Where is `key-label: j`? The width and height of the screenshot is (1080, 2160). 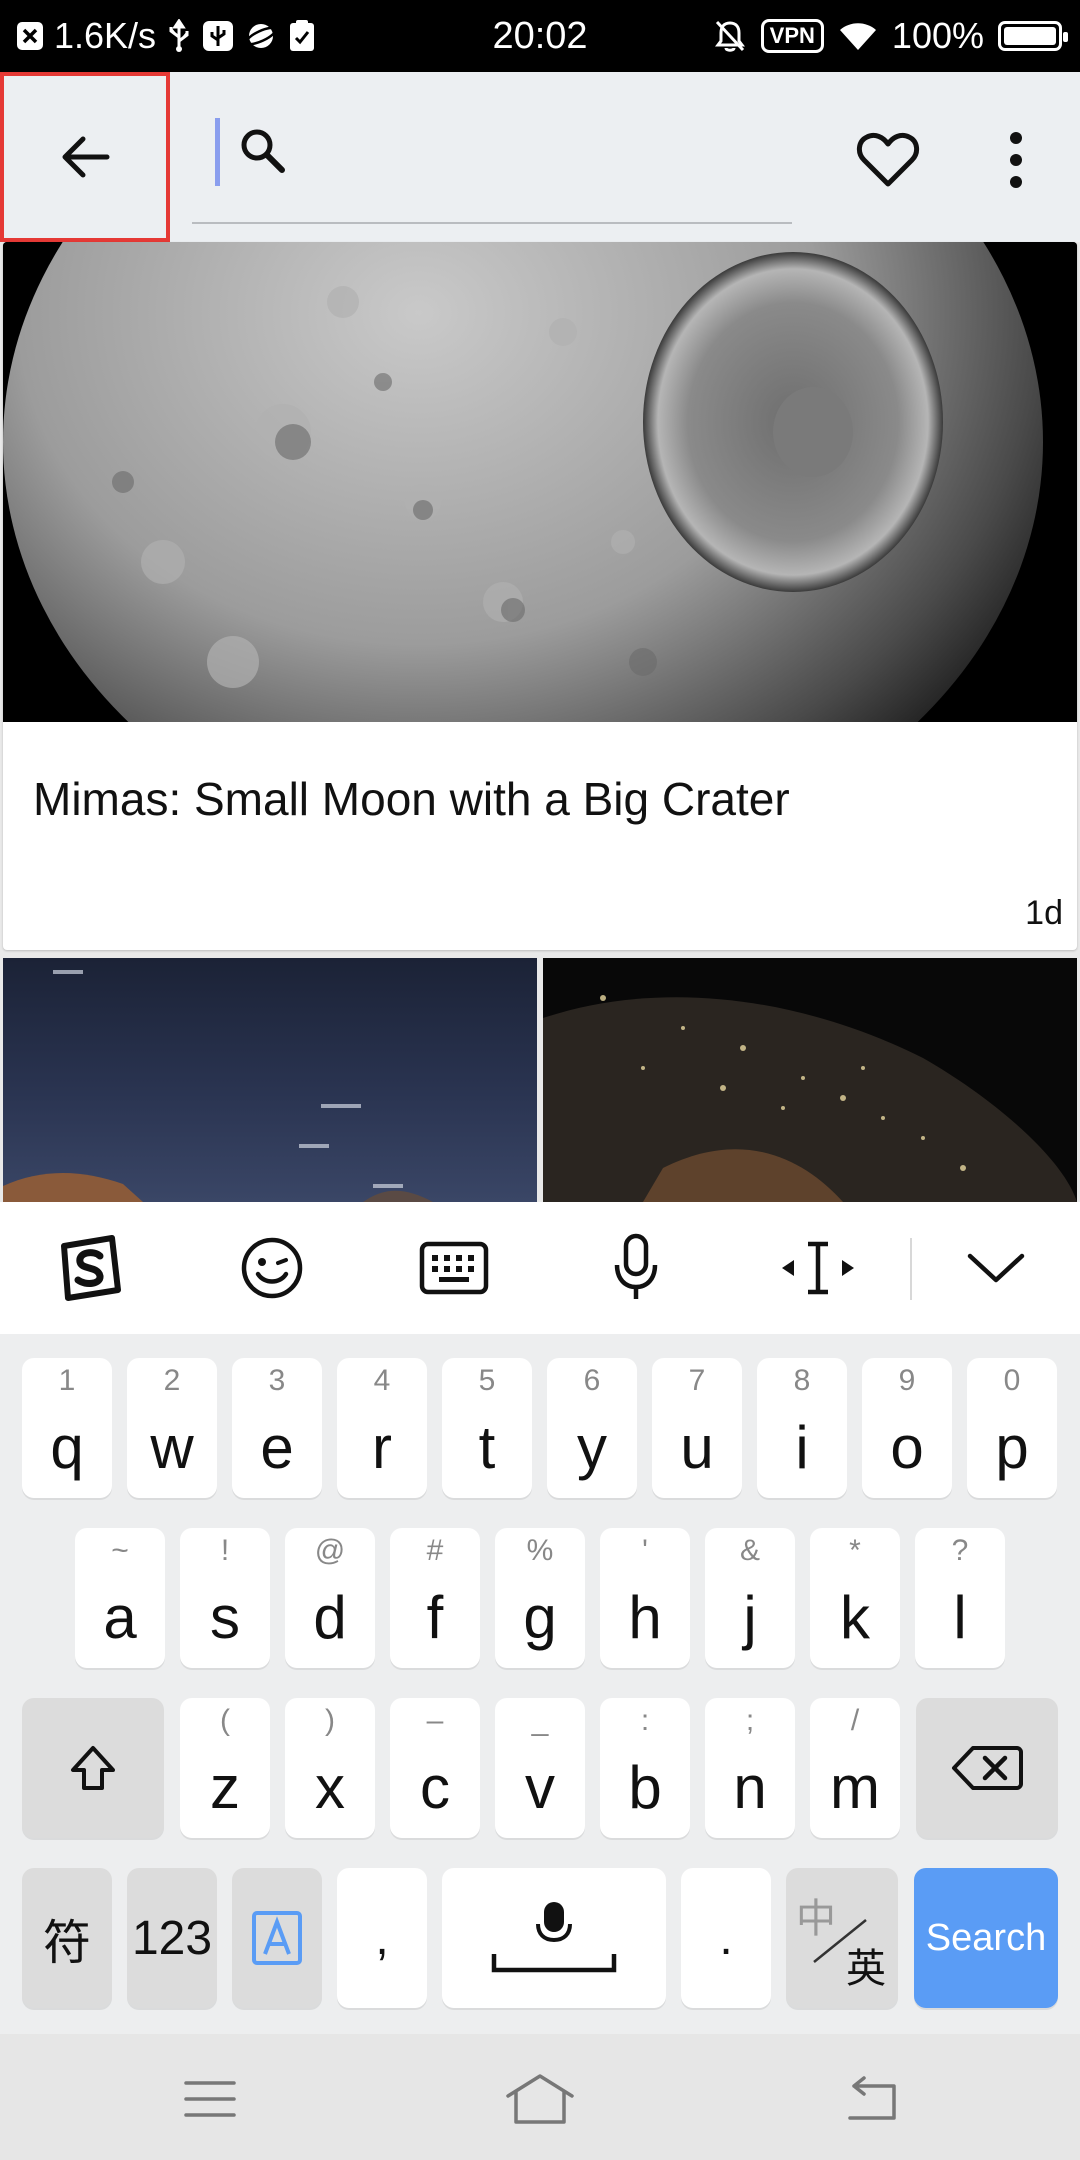
key-label: j is located at coordinates (750, 1617).